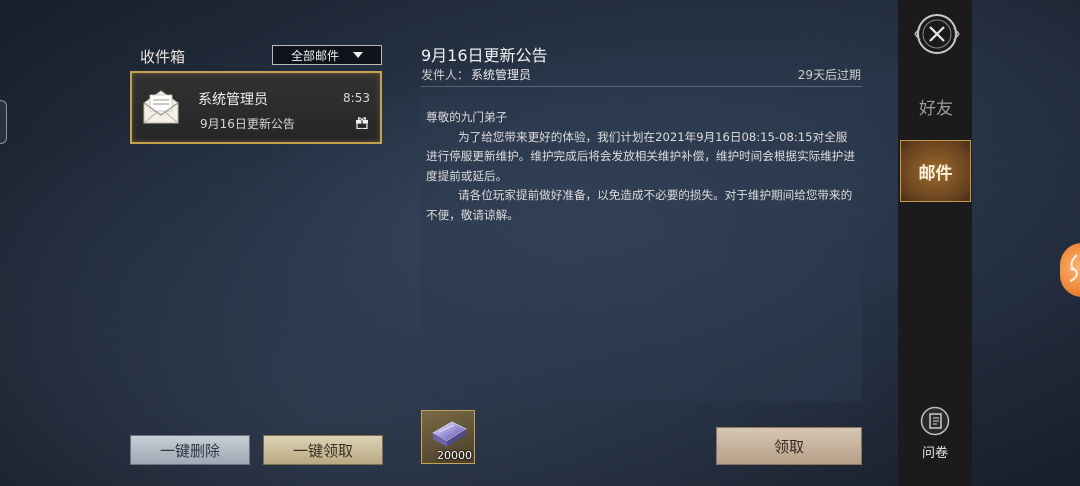 The image size is (1080, 486). I want to click on mail-item-sender: 系统管理员, so click(233, 100).